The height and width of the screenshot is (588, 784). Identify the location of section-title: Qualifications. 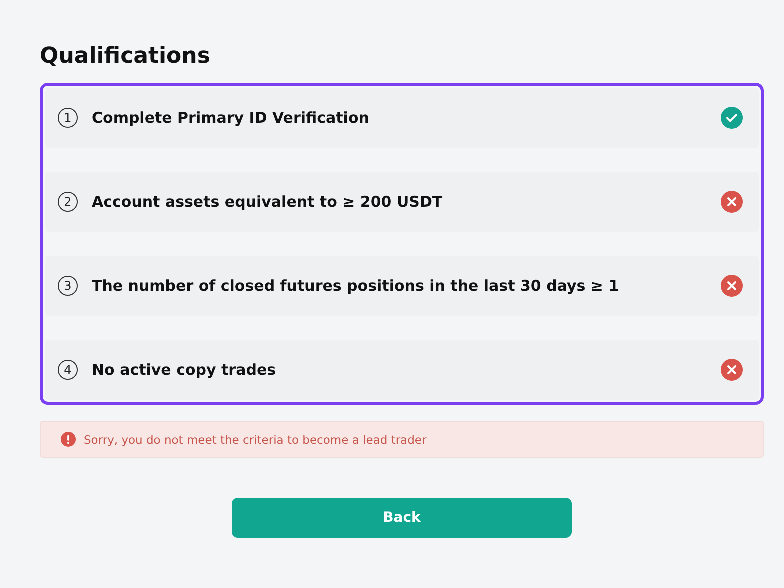
(126, 56).